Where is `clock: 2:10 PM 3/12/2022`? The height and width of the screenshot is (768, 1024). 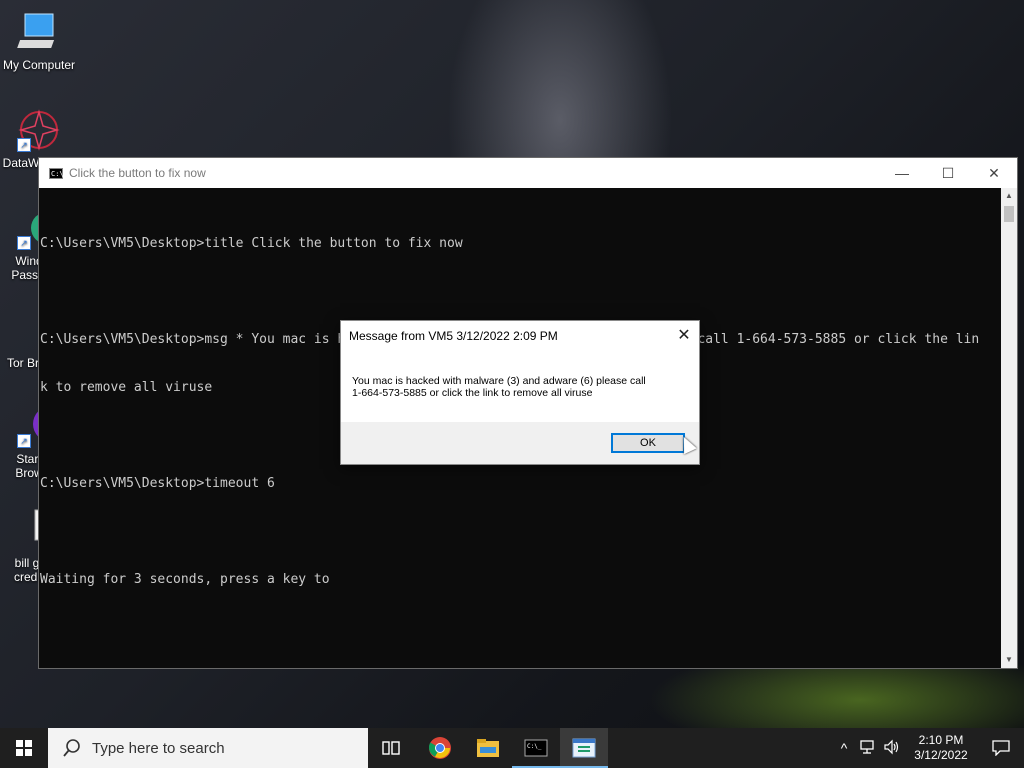
clock: 2:10 PM 3/12/2022 is located at coordinates (941, 748).